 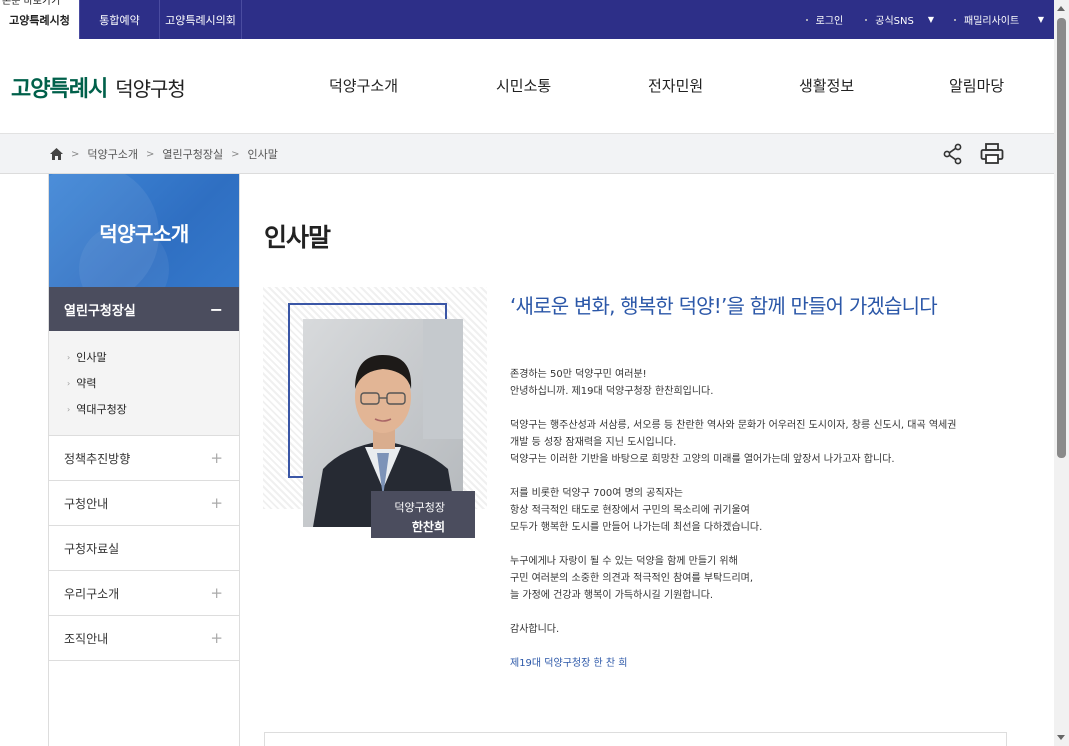 I want to click on breadcrumb-item: 열린구청장실, so click(x=192, y=154).